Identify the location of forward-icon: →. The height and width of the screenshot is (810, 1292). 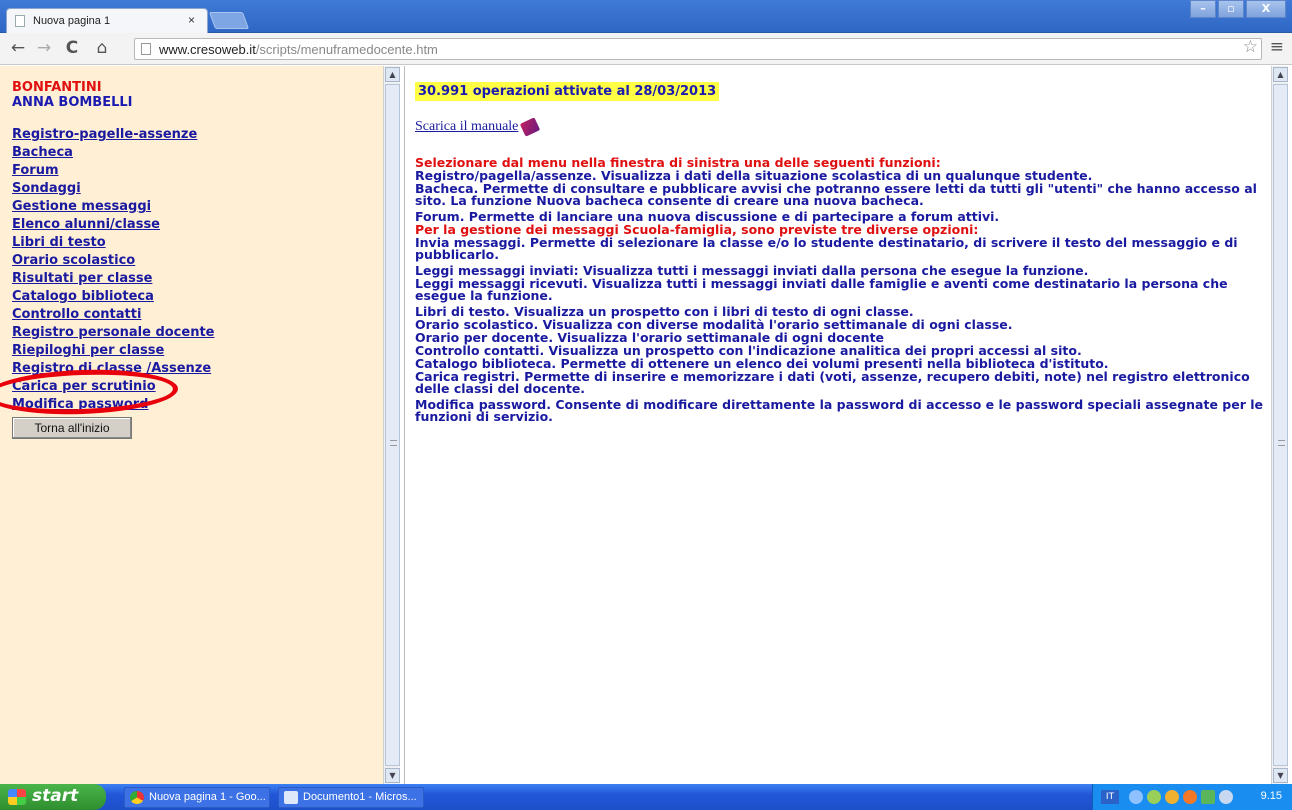
(44, 48).